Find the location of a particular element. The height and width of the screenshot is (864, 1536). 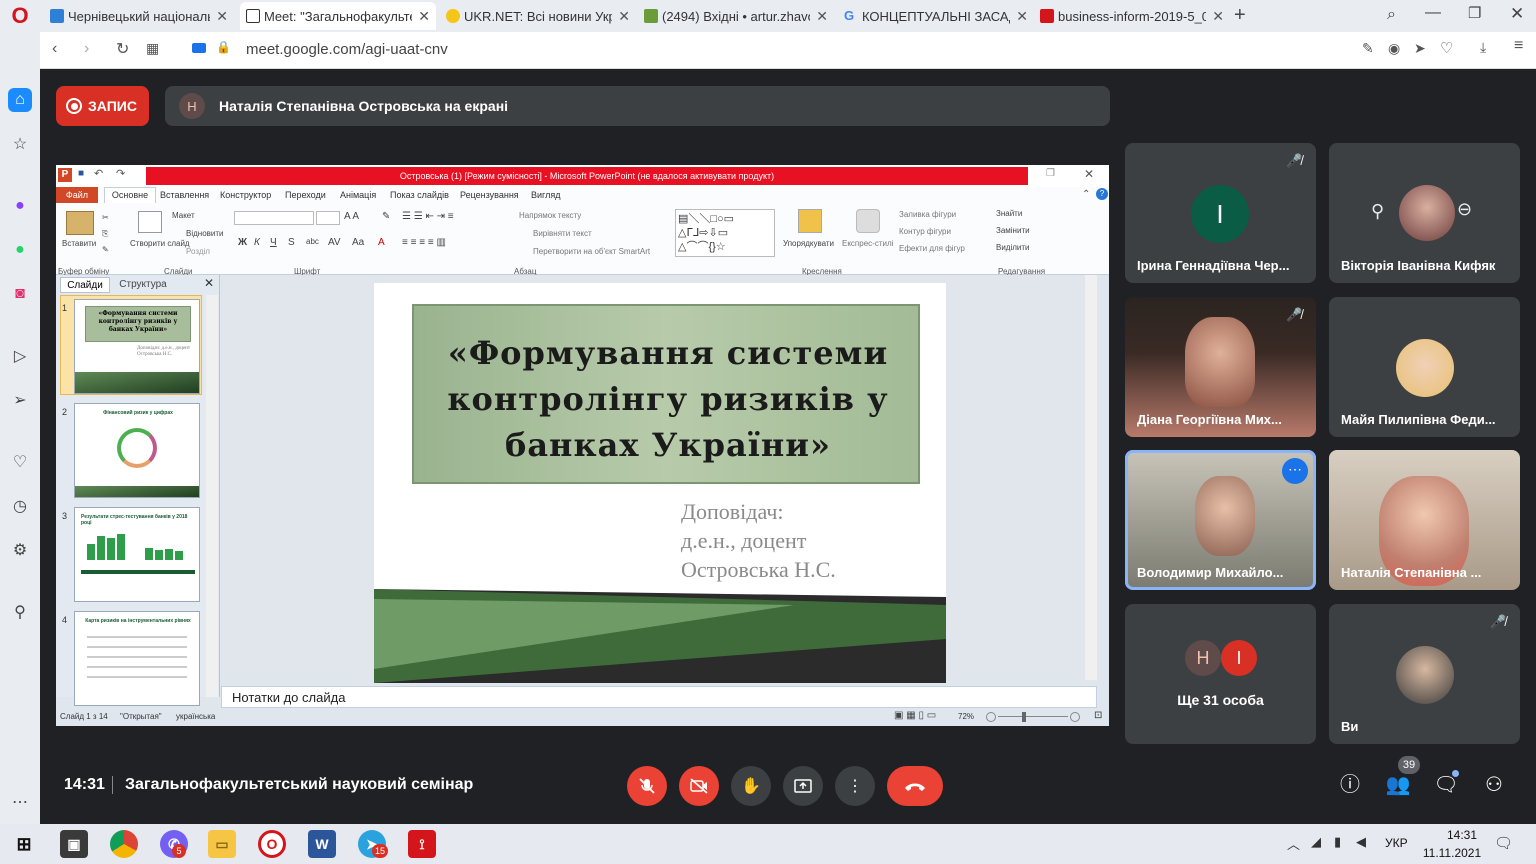

tab-file: Файл is located at coordinates (77, 195).